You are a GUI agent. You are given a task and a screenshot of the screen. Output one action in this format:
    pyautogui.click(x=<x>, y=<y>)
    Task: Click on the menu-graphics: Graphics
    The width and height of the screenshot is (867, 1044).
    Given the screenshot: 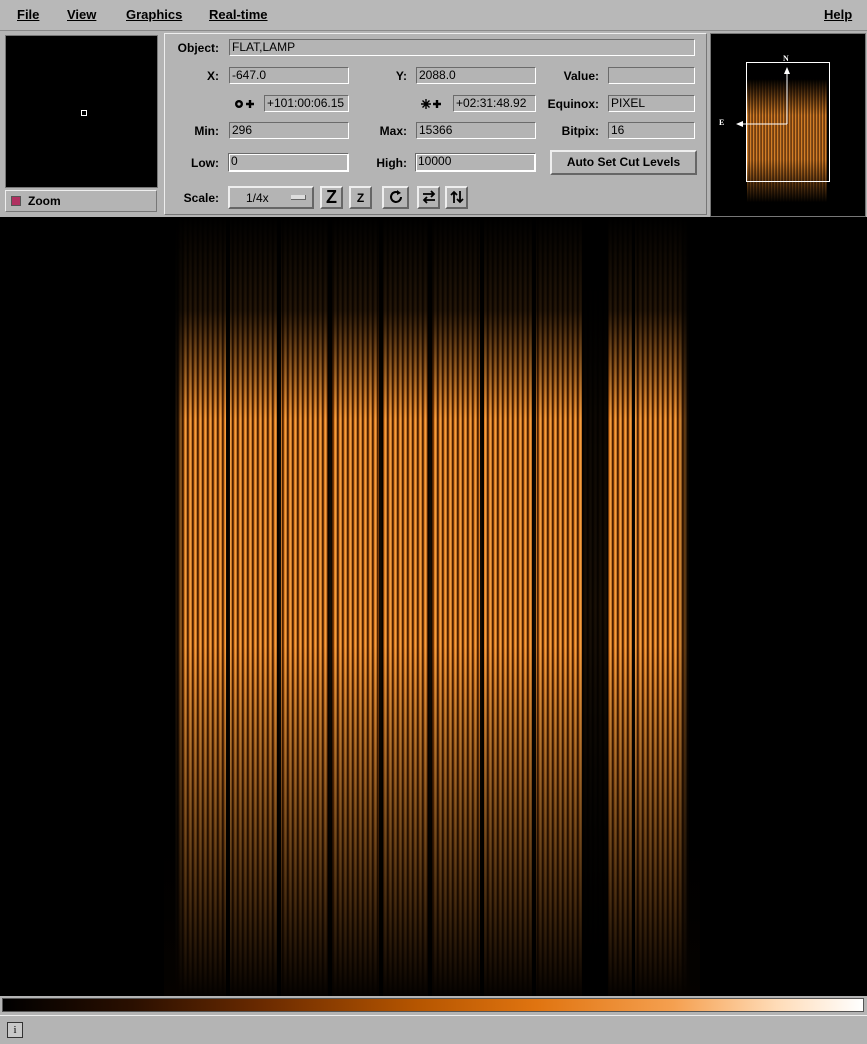 What is the action you would take?
    pyautogui.click(x=154, y=14)
    